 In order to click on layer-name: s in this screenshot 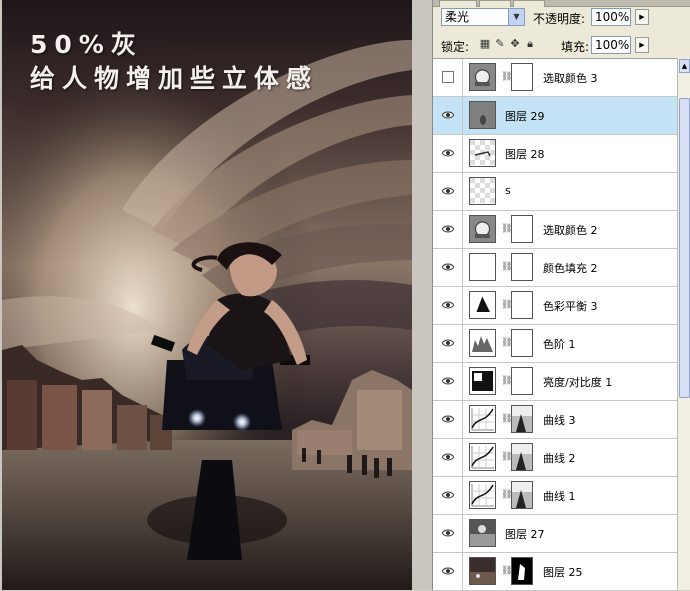, I will do `click(508, 190)`.